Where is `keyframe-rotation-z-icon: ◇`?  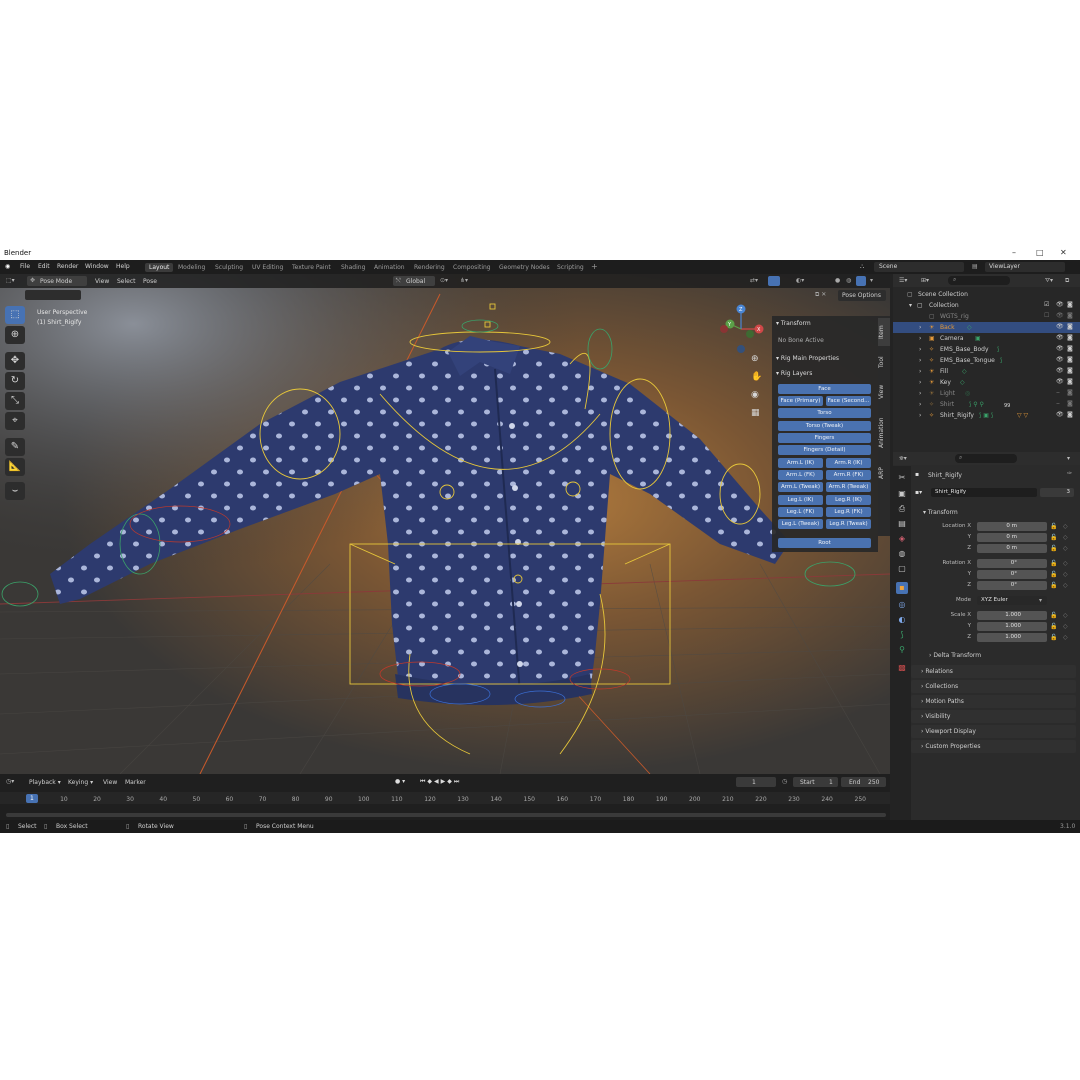 keyframe-rotation-z-icon: ◇ is located at coordinates (1065, 585).